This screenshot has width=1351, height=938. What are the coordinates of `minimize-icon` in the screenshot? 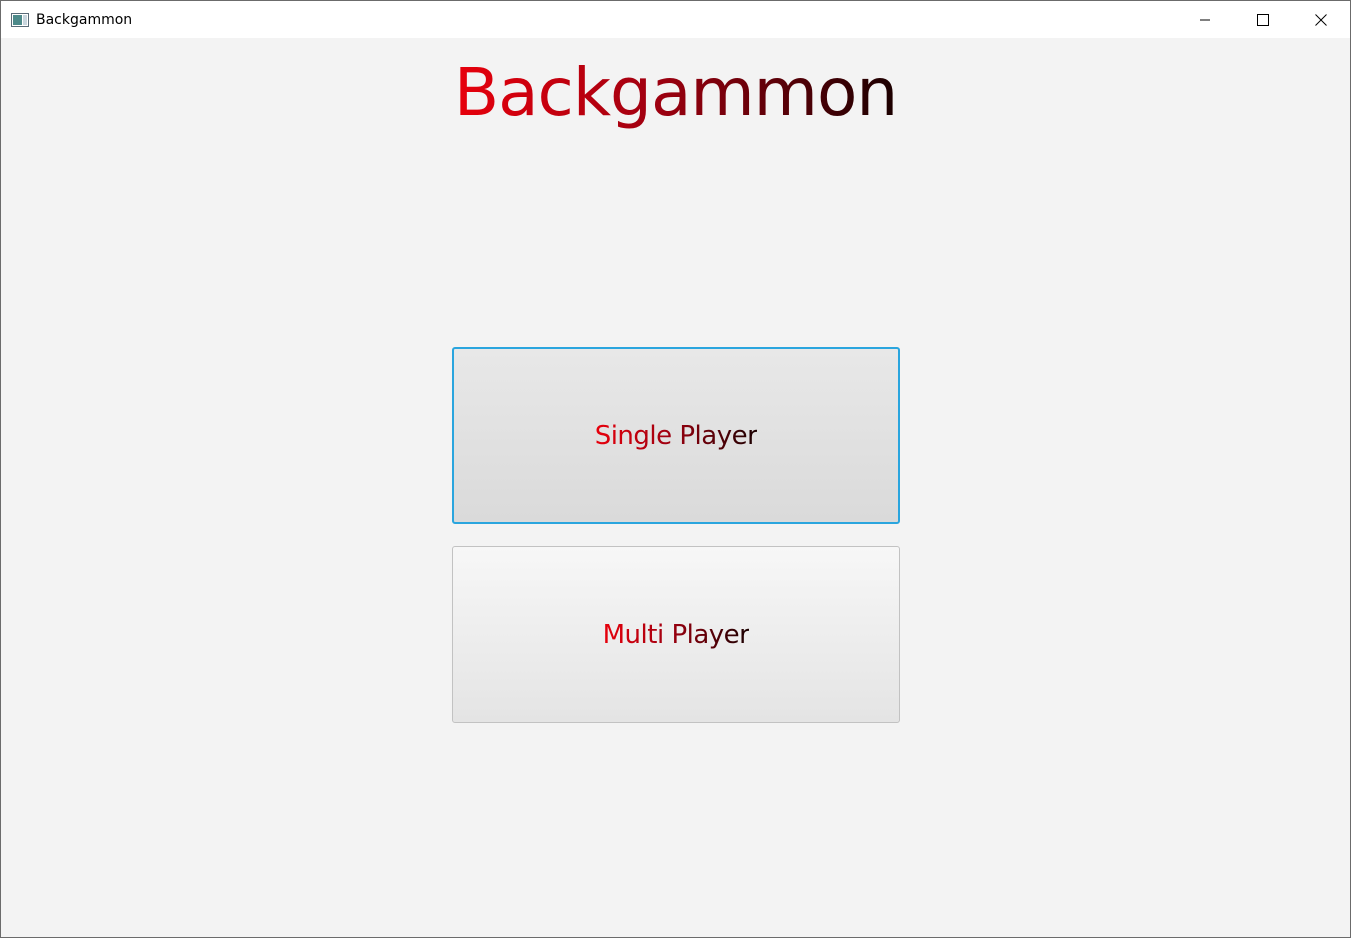 It's located at (1205, 20).